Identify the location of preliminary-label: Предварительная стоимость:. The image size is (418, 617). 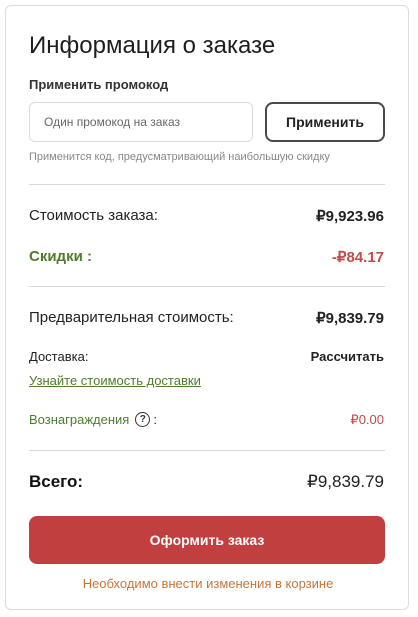
(131, 317).